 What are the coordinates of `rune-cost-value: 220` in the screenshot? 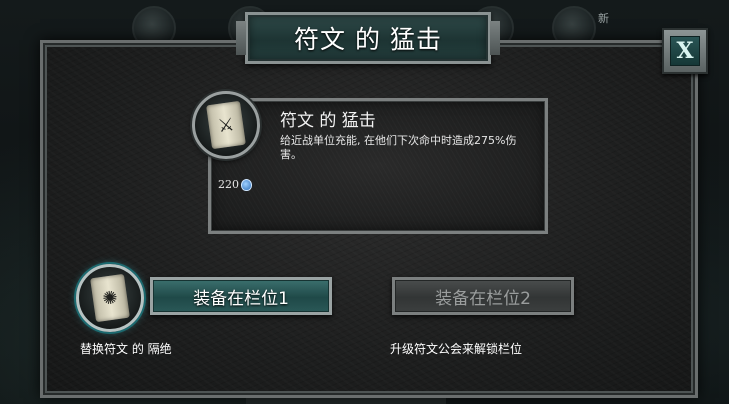 It's located at (228, 184).